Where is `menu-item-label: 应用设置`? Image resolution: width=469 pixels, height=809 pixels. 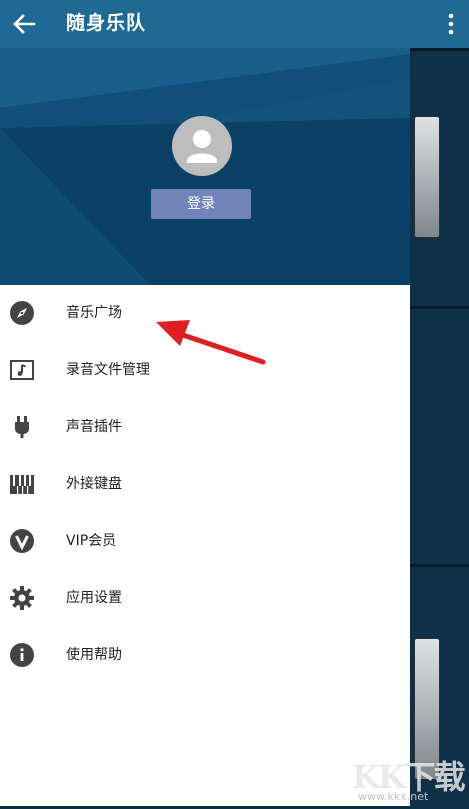 menu-item-label: 应用设置 is located at coordinates (94, 598).